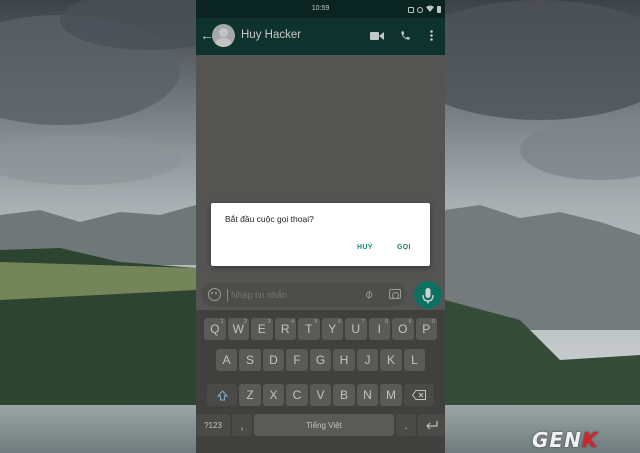 This screenshot has width=640, height=453. I want to click on logo-text: GEN, so click(557, 440).